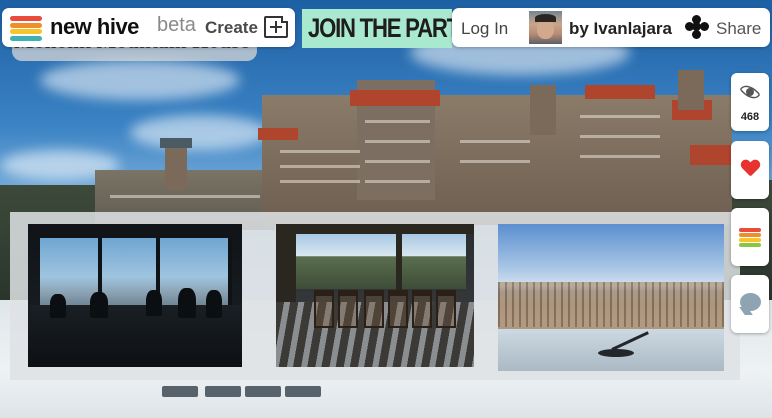 The image size is (772, 418). Describe the element at coordinates (176, 25) in the screenshot. I see `beta-label: beta` at that location.